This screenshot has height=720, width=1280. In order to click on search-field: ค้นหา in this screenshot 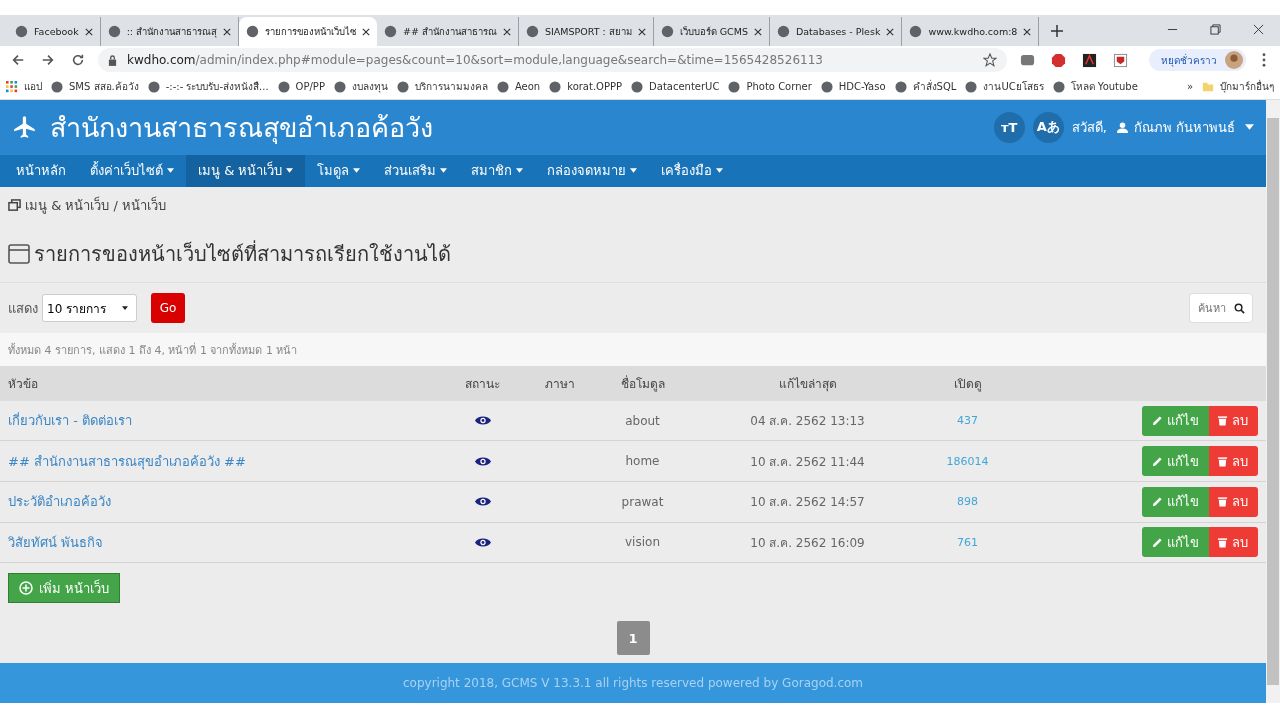, I will do `click(1221, 308)`.